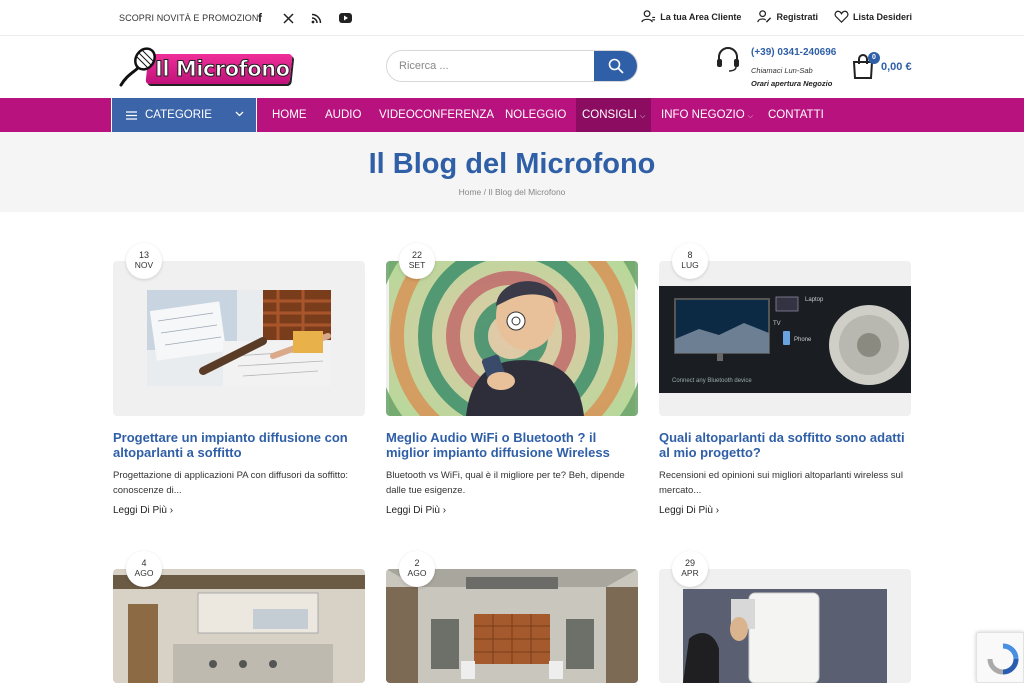 This screenshot has height=683, width=1024. What do you see at coordinates (417, 563) in the screenshot?
I see `post-day: 2` at bounding box center [417, 563].